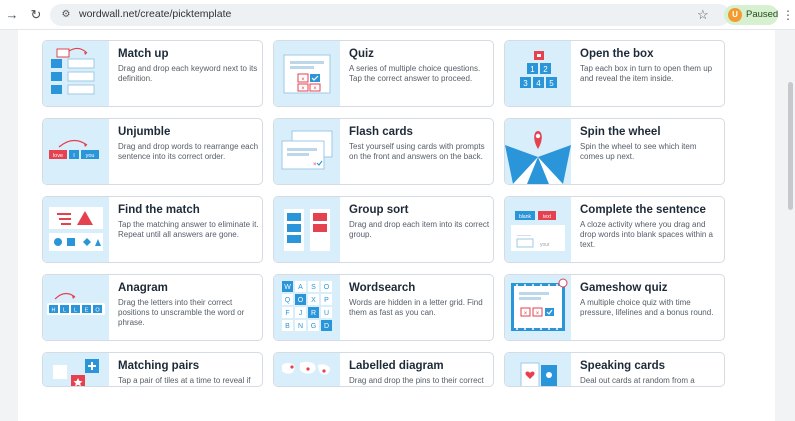 Image resolution: width=795 pixels, height=421 pixels. What do you see at coordinates (538, 229) in the screenshot?
I see `complete-the-sentence-thumbnail: blank text _____ your` at bounding box center [538, 229].